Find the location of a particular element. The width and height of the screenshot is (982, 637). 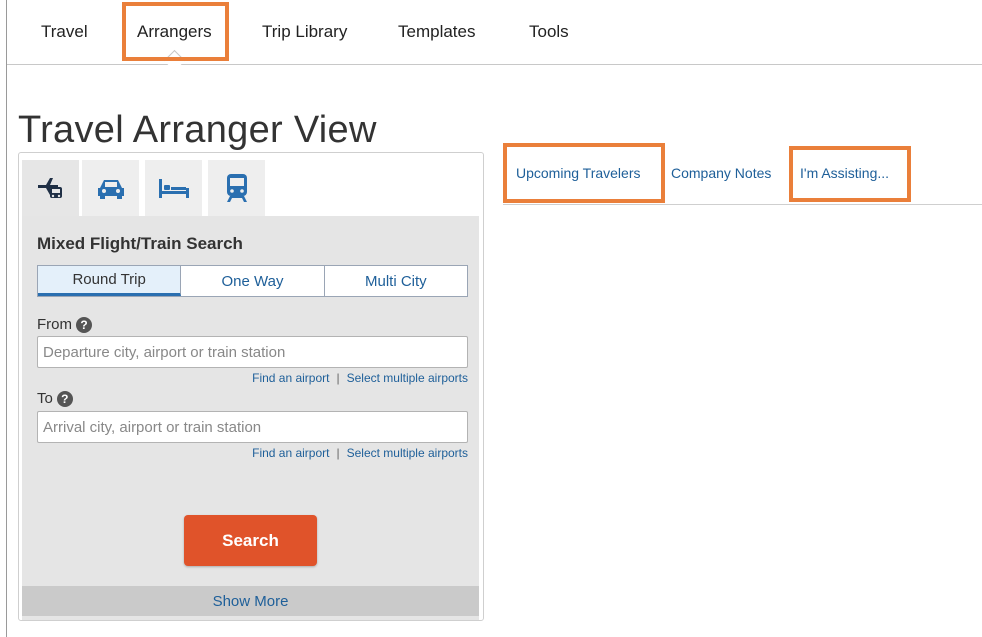

tab-car is located at coordinates (110, 188).